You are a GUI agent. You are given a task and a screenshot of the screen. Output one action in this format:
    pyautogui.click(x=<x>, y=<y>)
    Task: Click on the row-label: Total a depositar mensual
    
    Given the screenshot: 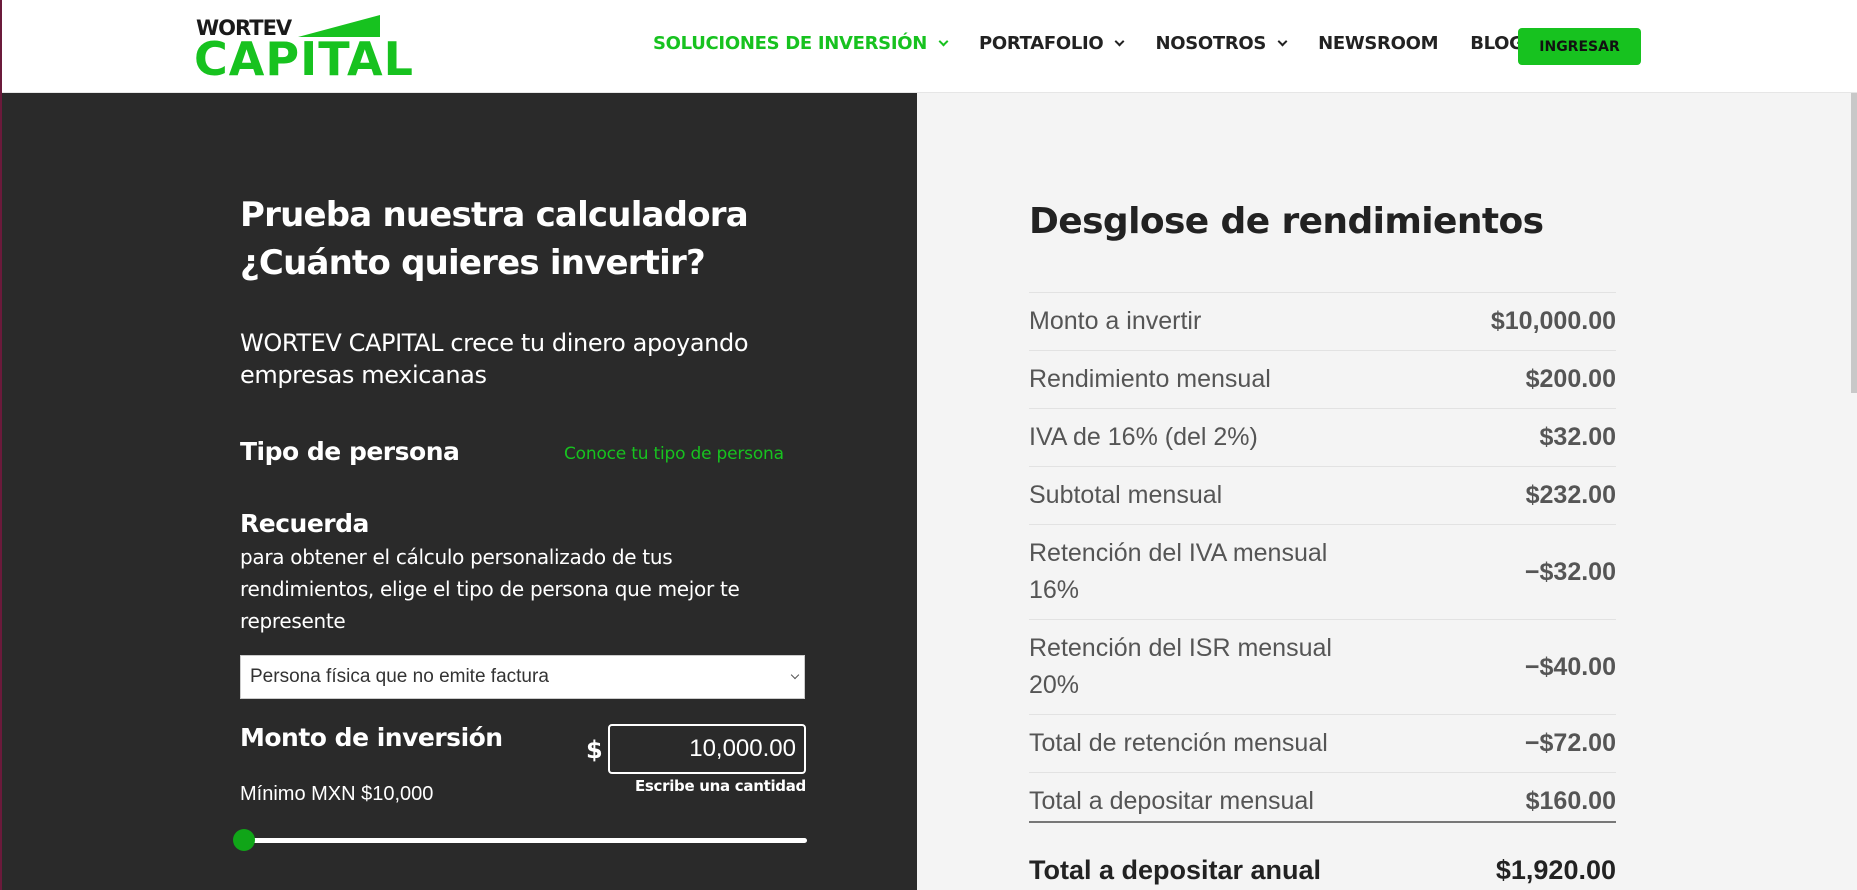 What is the action you would take?
    pyautogui.click(x=1171, y=801)
    